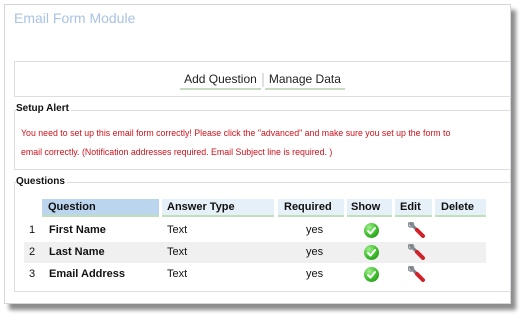 The image size is (523, 316). I want to click on row-number: 1, so click(32, 230).